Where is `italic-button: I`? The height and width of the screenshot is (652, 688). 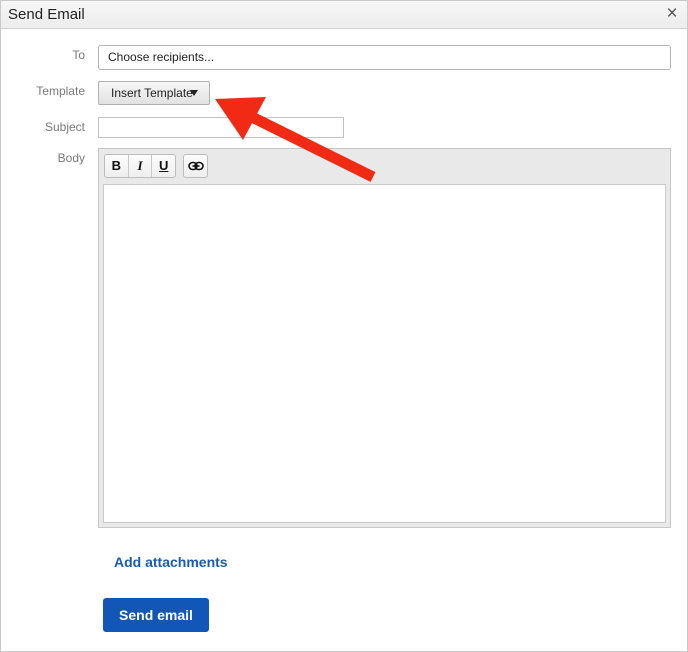
italic-button: I is located at coordinates (139, 166).